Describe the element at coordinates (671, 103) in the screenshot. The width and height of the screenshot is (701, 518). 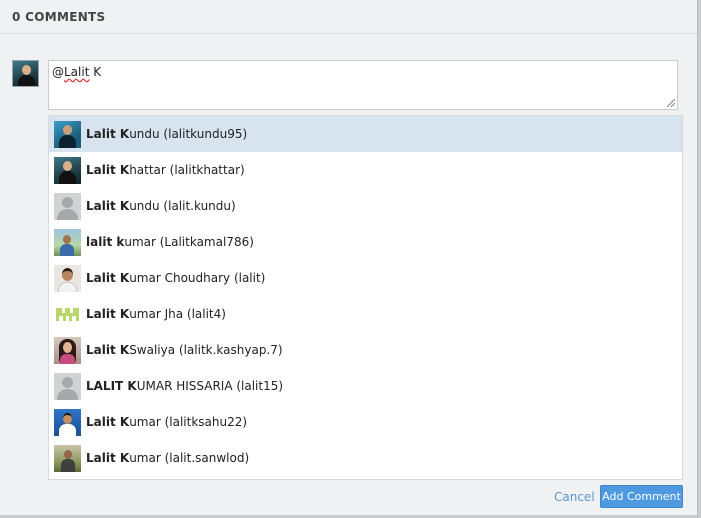
I see `resize-handle-icon` at that location.